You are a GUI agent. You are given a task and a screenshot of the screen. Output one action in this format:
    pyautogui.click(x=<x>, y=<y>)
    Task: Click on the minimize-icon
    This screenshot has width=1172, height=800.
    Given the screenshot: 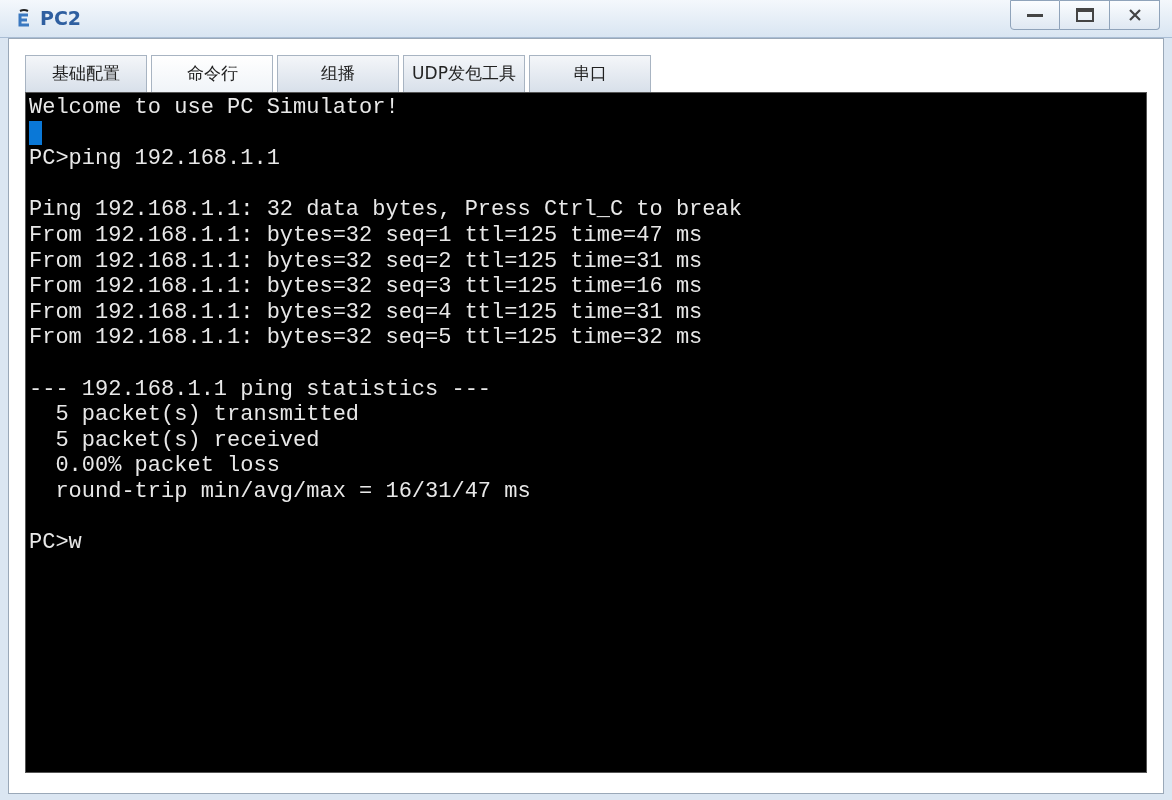 What is the action you would take?
    pyautogui.click(x=1035, y=15)
    